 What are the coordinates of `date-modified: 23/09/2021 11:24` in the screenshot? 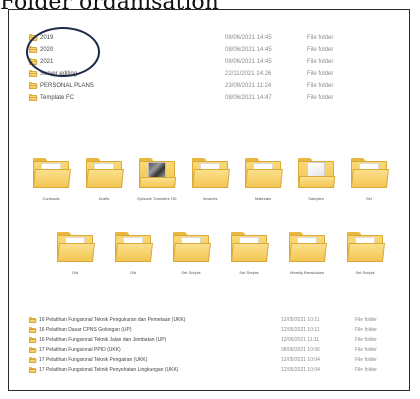 It's located at (248, 86).